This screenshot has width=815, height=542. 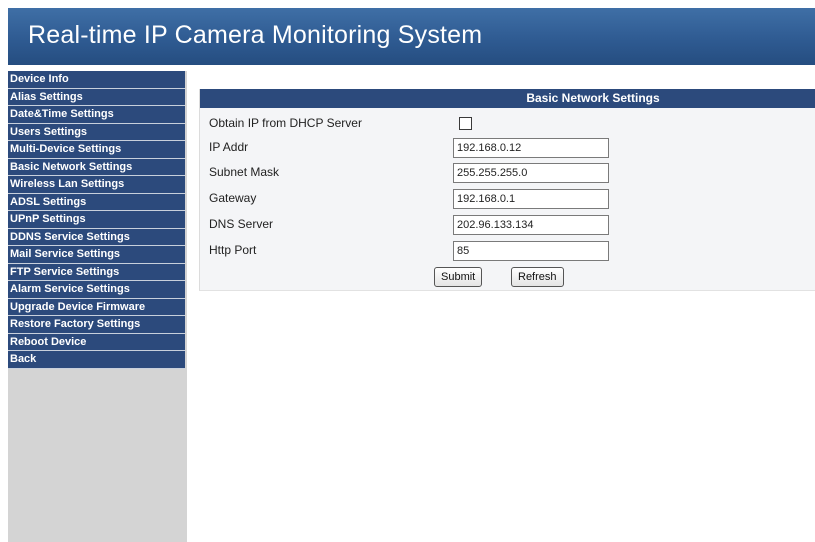 I want to click on panel-title: Basic Network Settings, so click(x=507, y=98).